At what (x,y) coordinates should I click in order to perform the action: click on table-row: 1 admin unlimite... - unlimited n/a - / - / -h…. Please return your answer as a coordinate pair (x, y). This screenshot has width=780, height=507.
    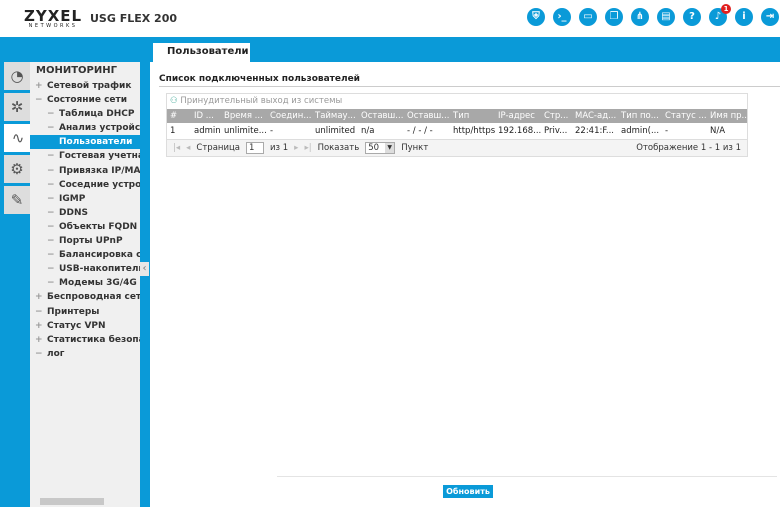
    Looking at the image, I should click on (457, 131).